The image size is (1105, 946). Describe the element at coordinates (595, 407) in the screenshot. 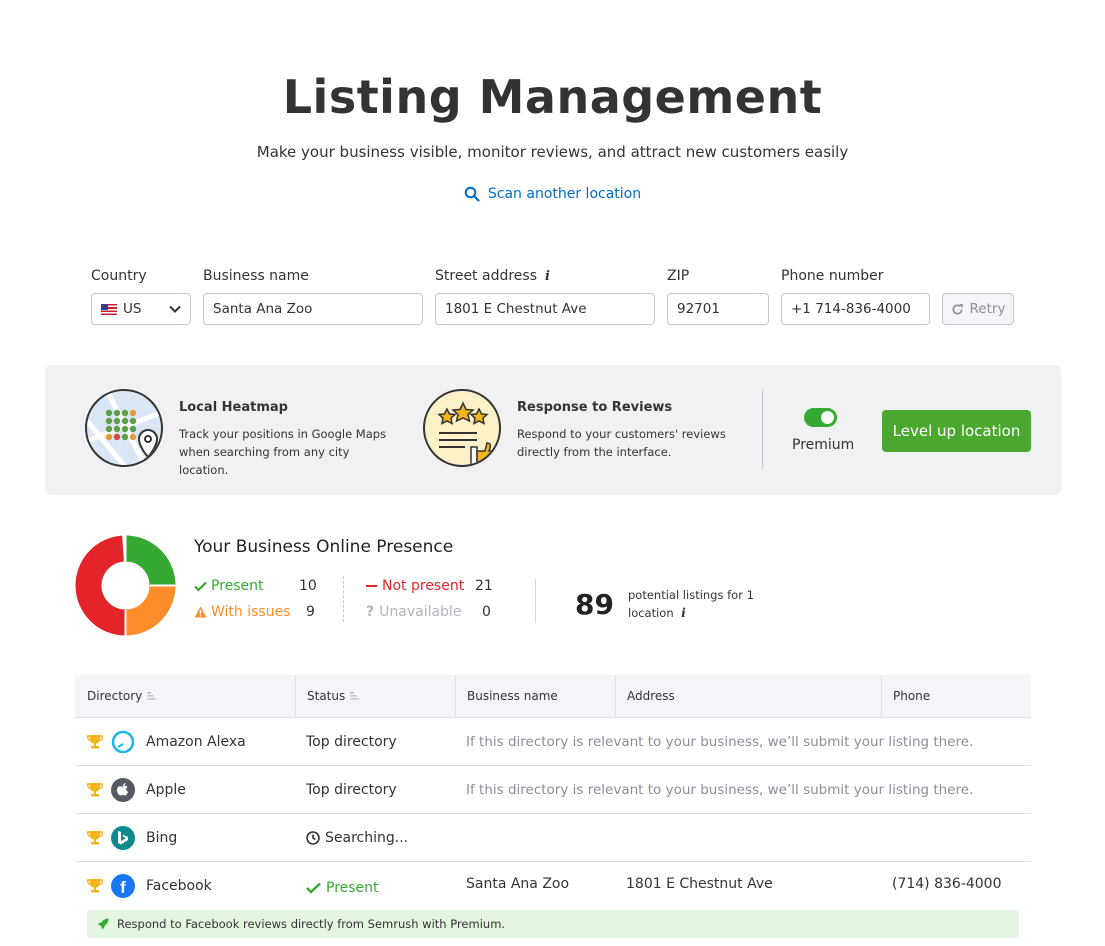

I see `reviews-title: Response to Reviews` at that location.